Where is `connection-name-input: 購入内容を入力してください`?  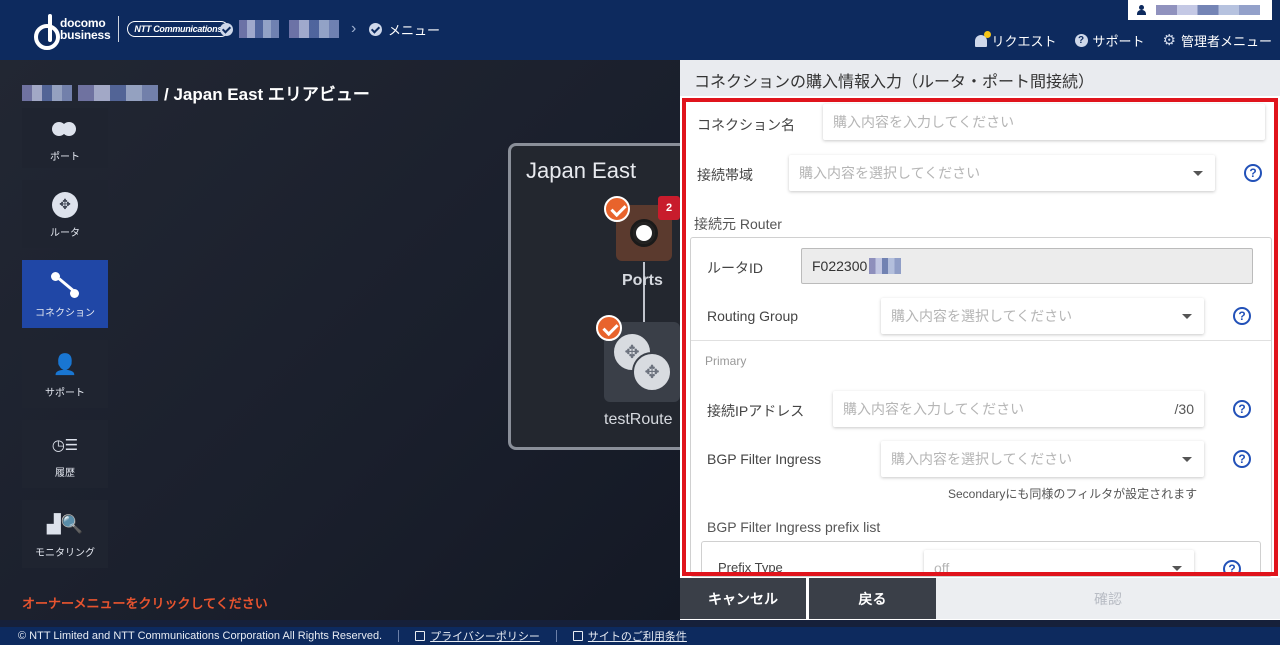
connection-name-input: 購入内容を入力してください is located at coordinates (1044, 122).